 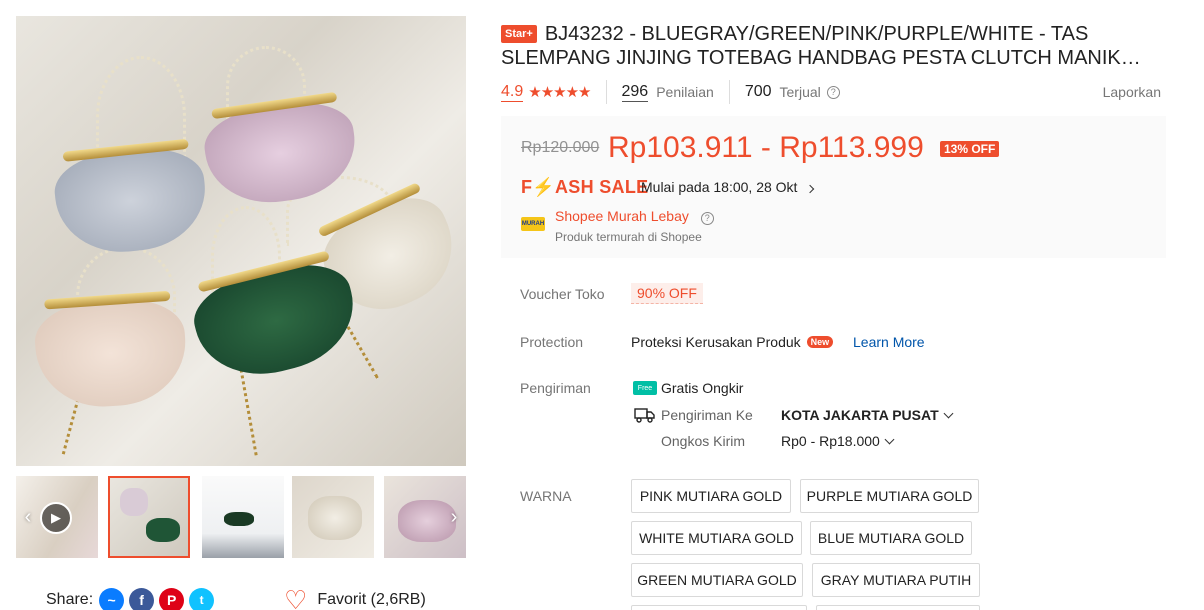 What do you see at coordinates (758, 91) in the screenshot?
I see `sold-count: 700` at bounding box center [758, 91].